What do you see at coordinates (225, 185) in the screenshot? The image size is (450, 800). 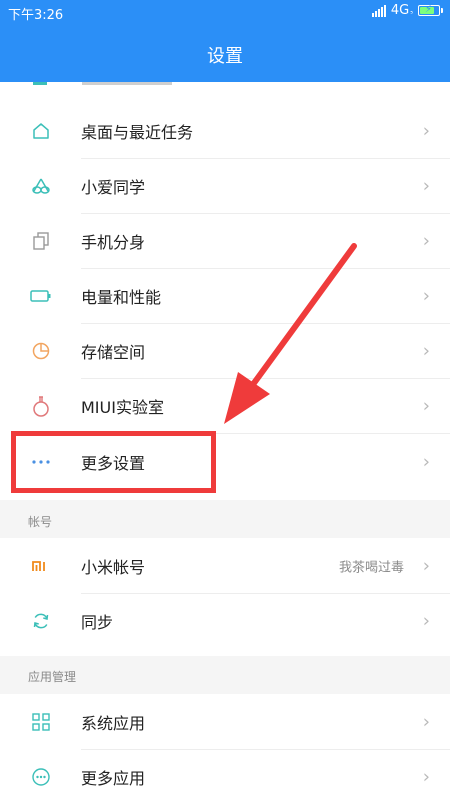 I see `item-xiaoai: 小爱同学 ›` at bounding box center [225, 185].